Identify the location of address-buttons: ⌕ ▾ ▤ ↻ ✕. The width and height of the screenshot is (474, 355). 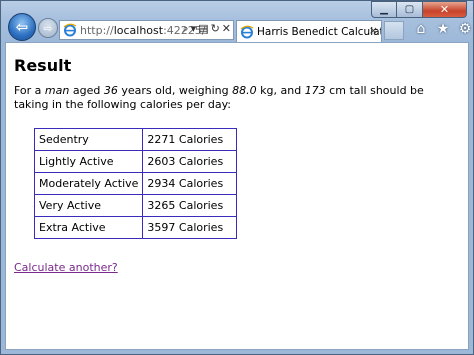
(206, 29).